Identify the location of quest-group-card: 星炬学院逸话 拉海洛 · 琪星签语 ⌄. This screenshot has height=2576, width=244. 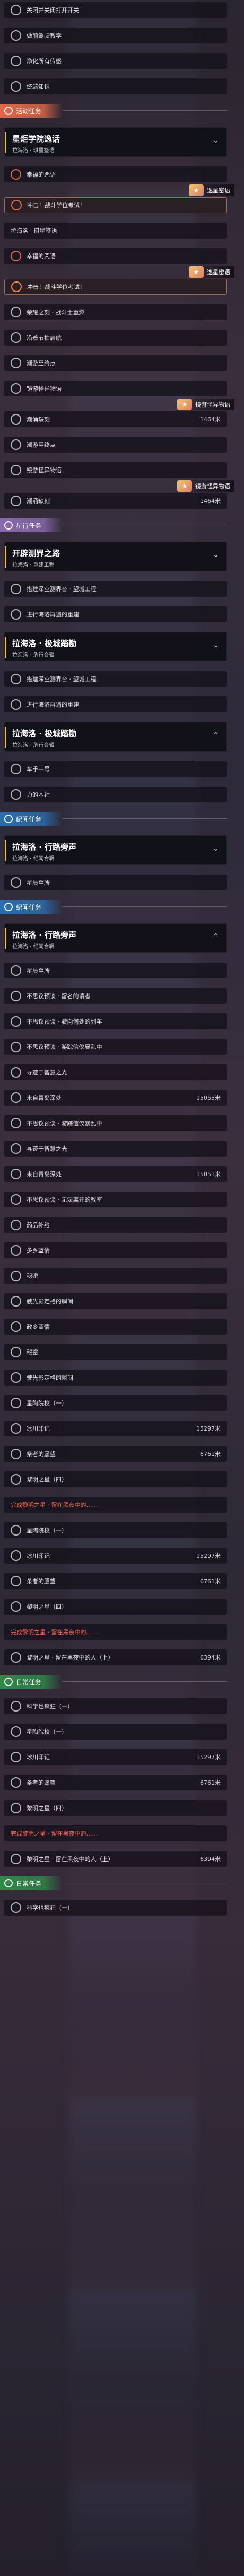
(116, 142).